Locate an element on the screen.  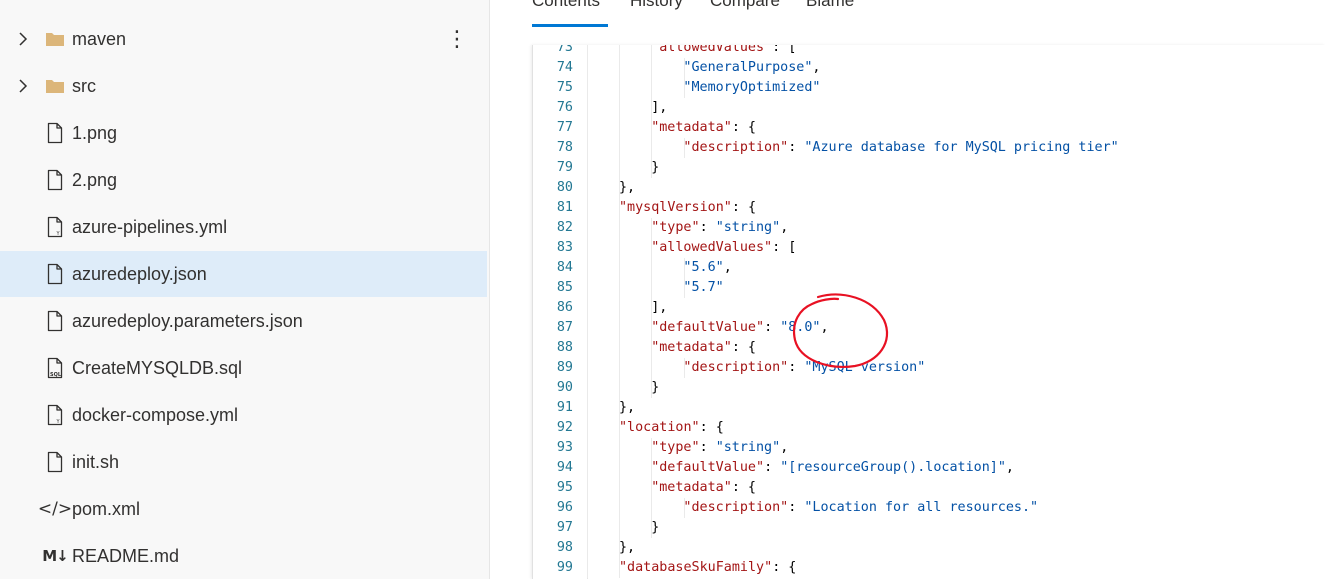
tree-item-label: maven is located at coordinates (99, 39).